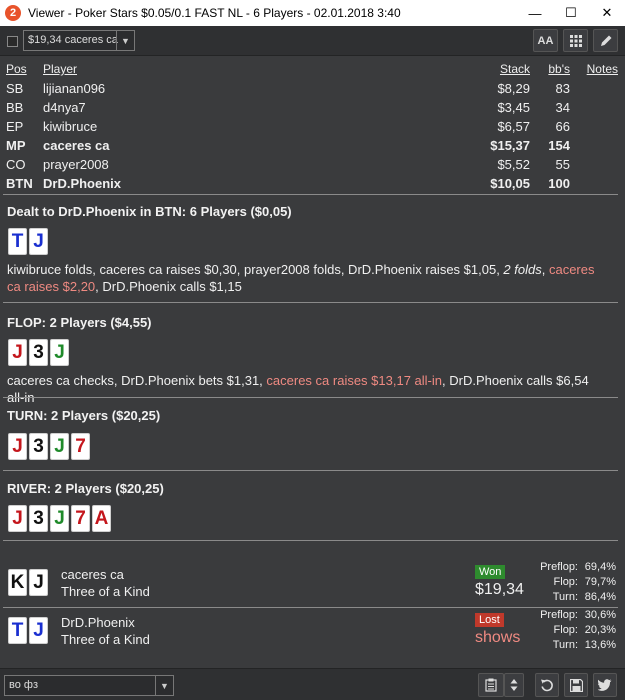  What do you see at coordinates (513, 126) in the screenshot?
I see `stack: $6,57` at bounding box center [513, 126].